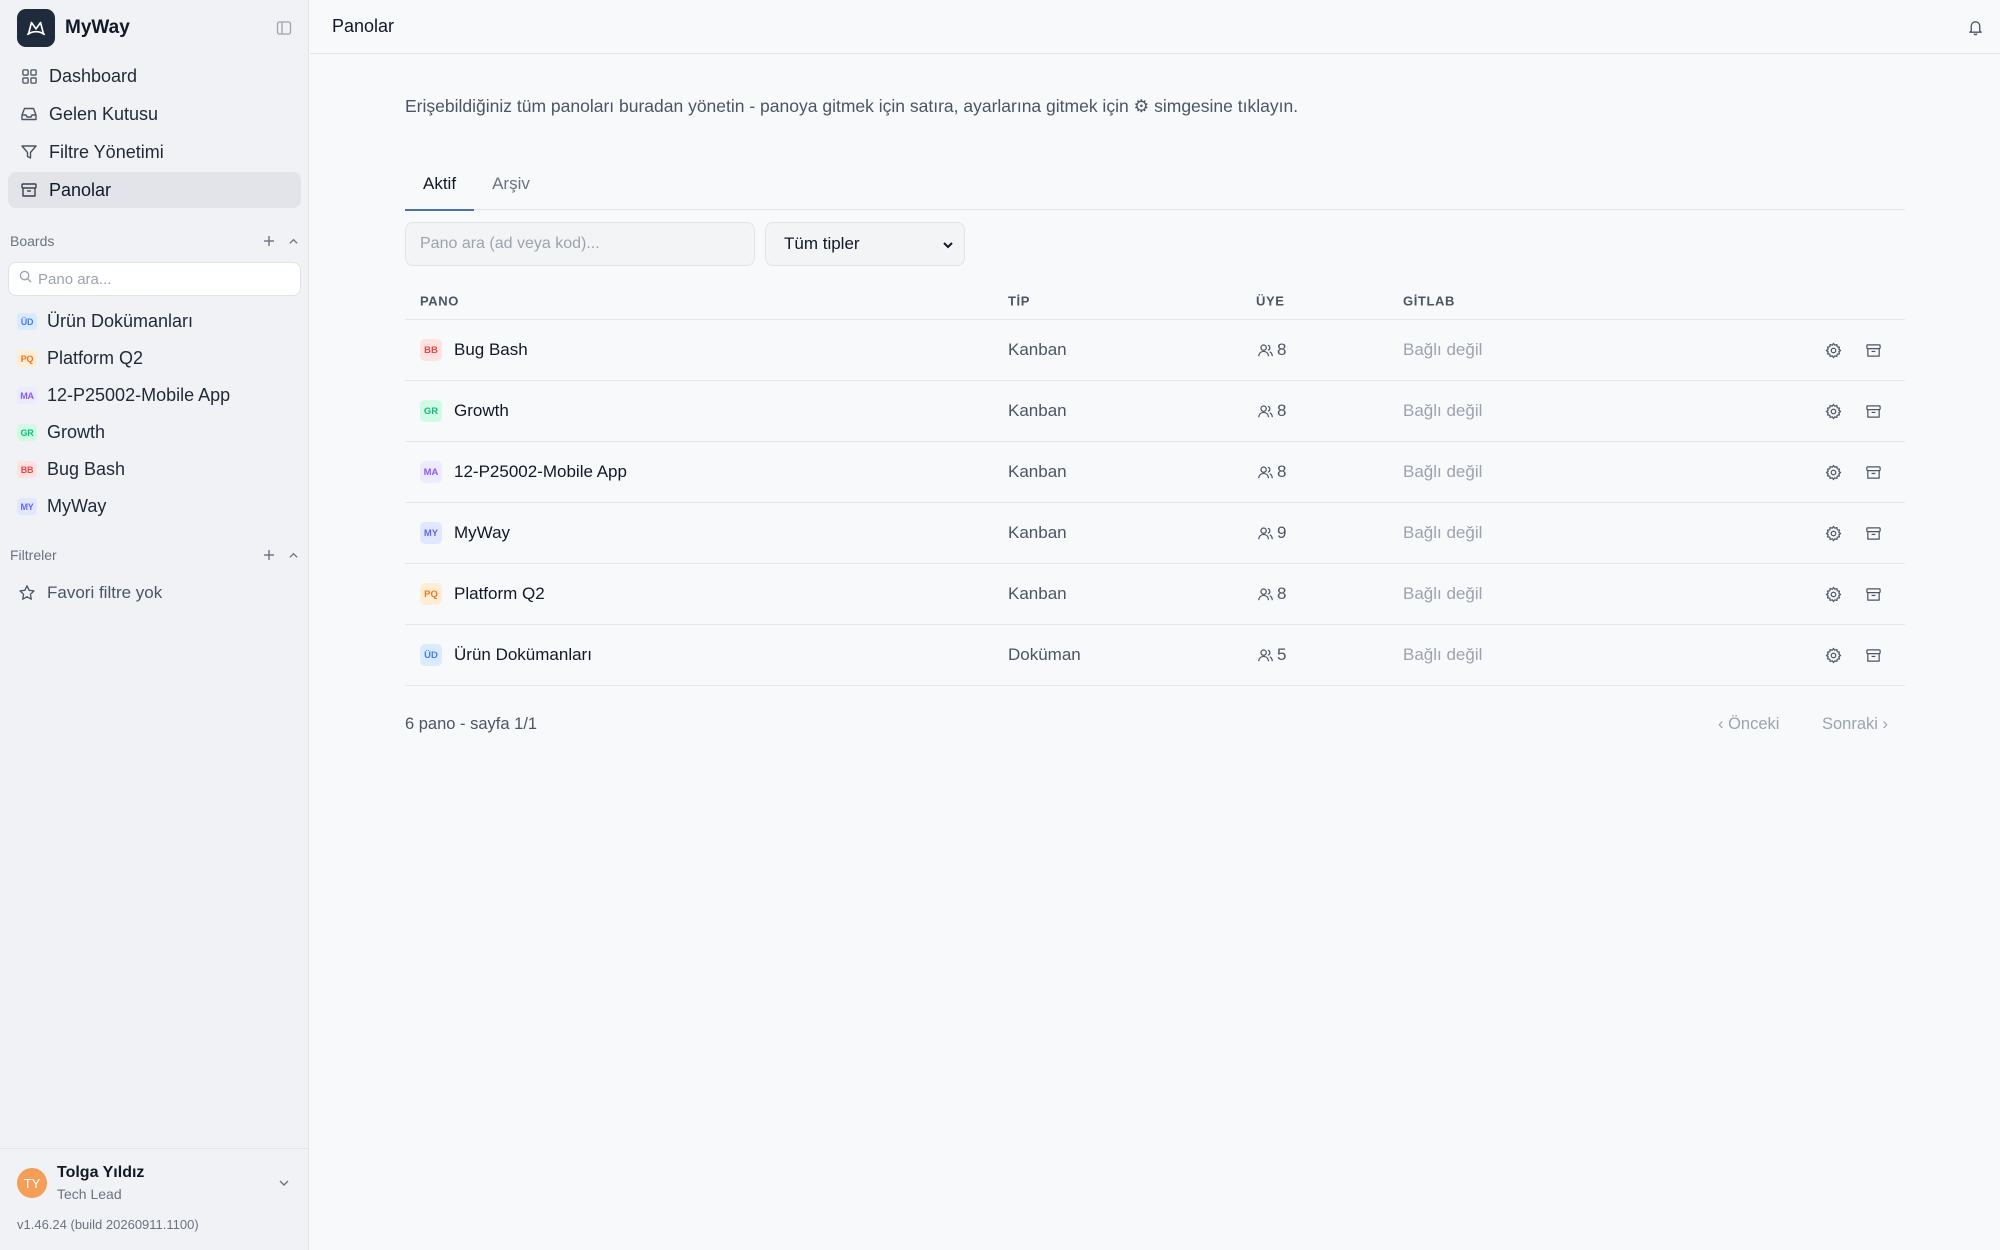 The width and height of the screenshot is (2000, 1250). Describe the element at coordinates (1155, 411) in the screenshot. I see `table-row: GR Growth Kanban 8 Bağlı değil` at that location.